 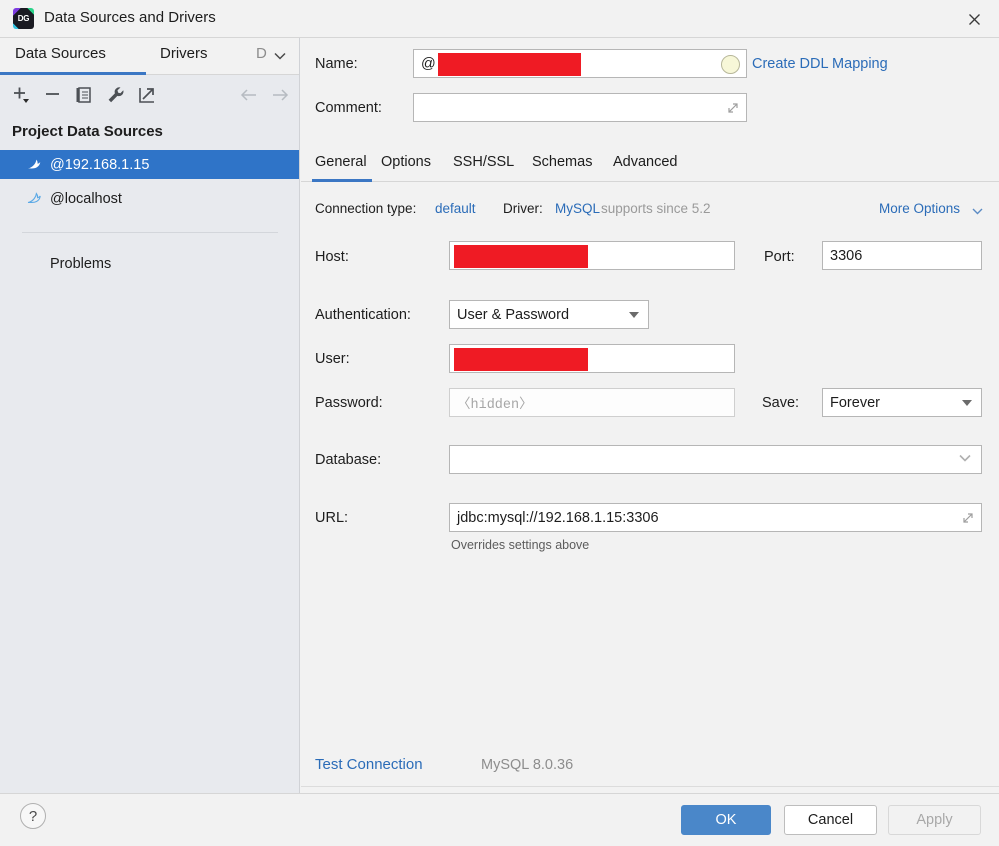 What do you see at coordinates (592, 255) in the screenshot?
I see `host-input` at bounding box center [592, 255].